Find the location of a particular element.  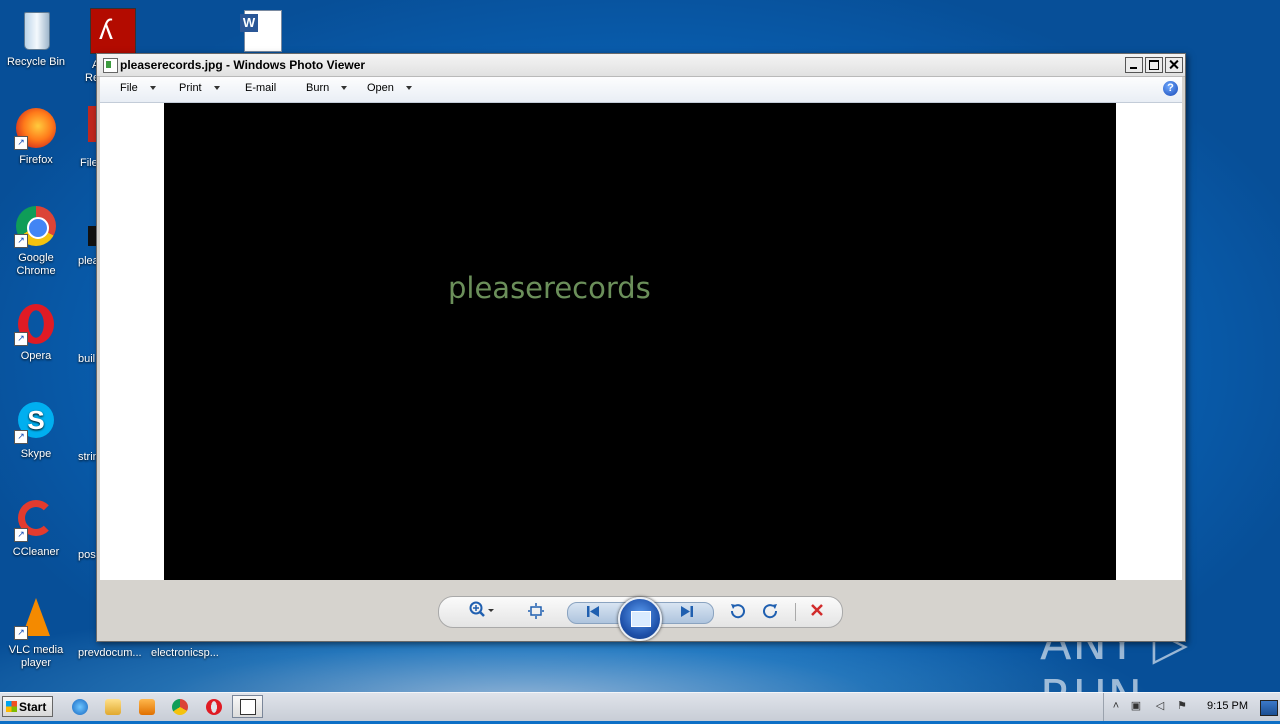

desktop-icon-plea is located at coordinates (92, 236).